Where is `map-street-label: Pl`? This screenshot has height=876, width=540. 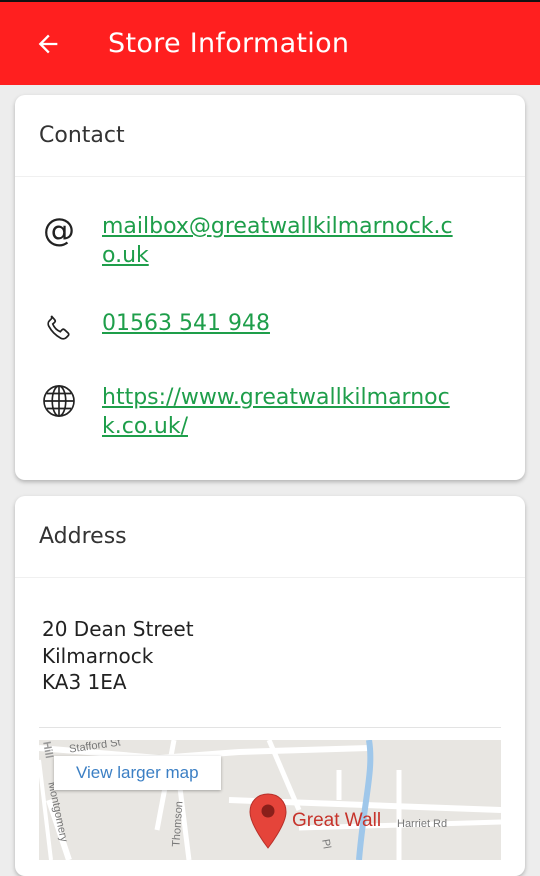
map-street-label: Pl is located at coordinates (326, 844).